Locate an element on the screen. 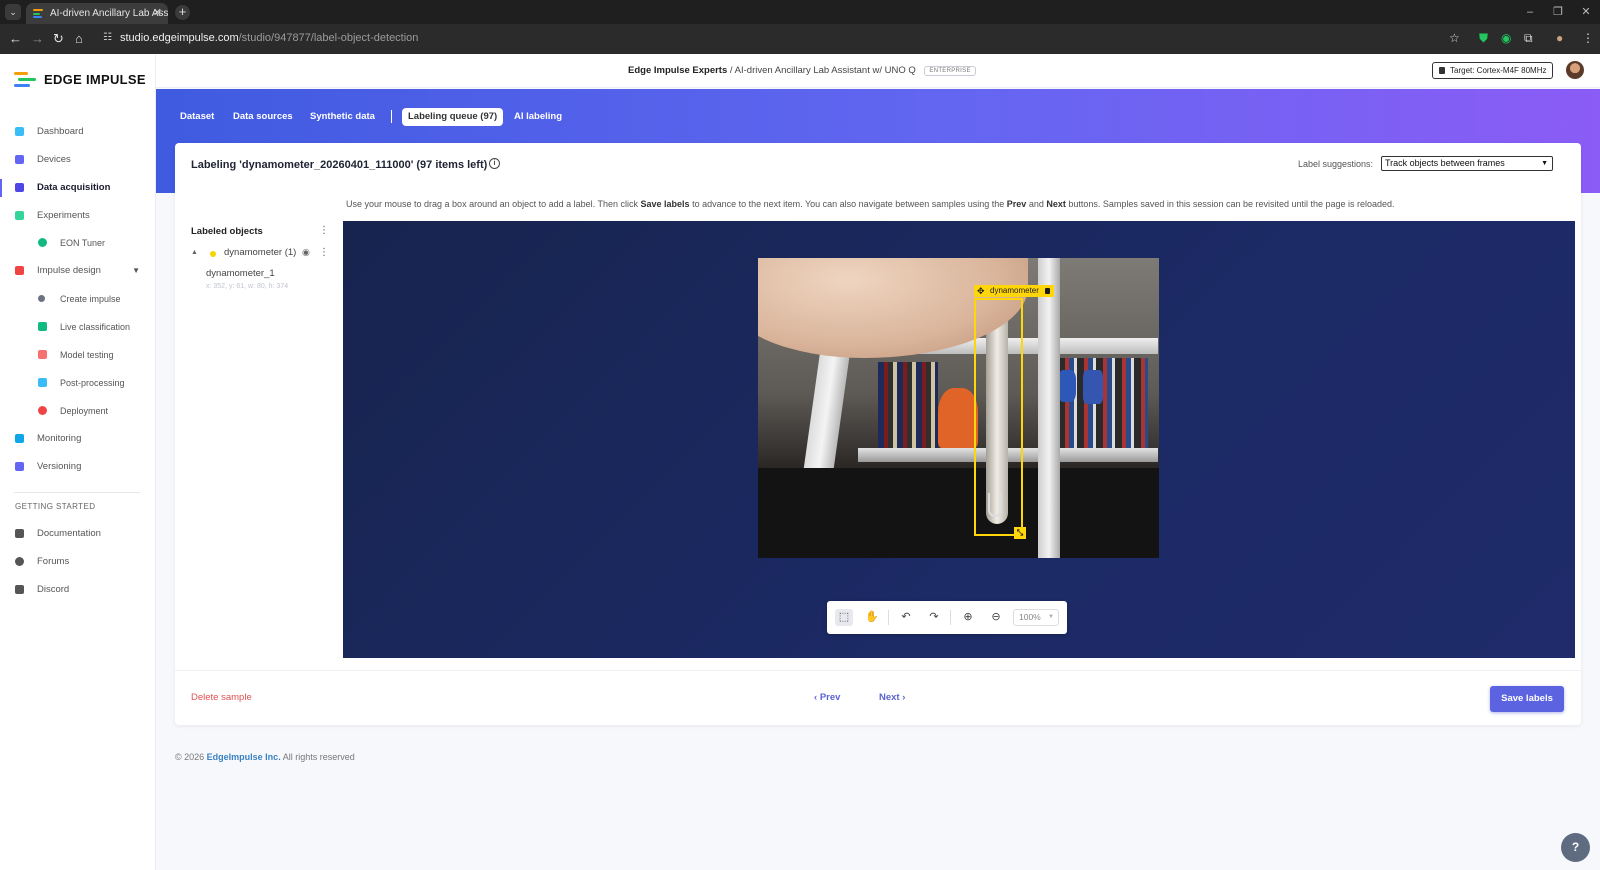 The image size is (1600, 870). sidebar-item-data-acquisition: Data acquisition is located at coordinates (78, 188).